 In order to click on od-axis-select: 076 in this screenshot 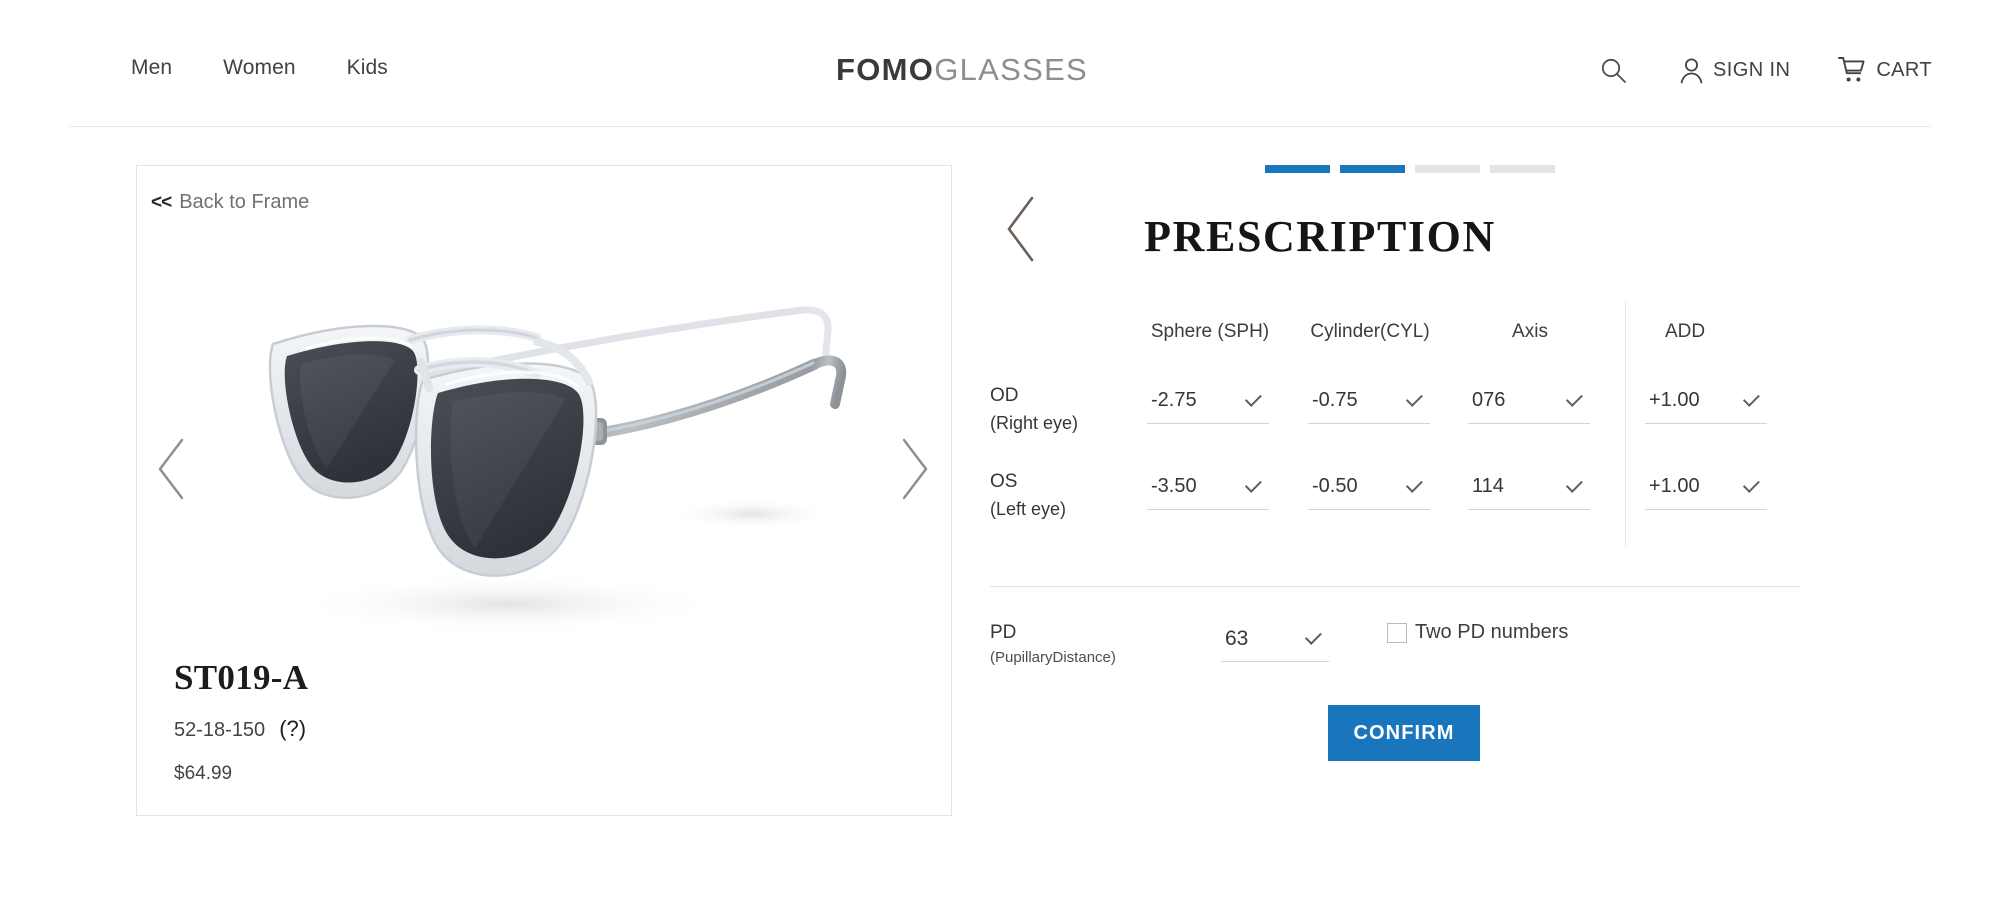, I will do `click(1529, 401)`.